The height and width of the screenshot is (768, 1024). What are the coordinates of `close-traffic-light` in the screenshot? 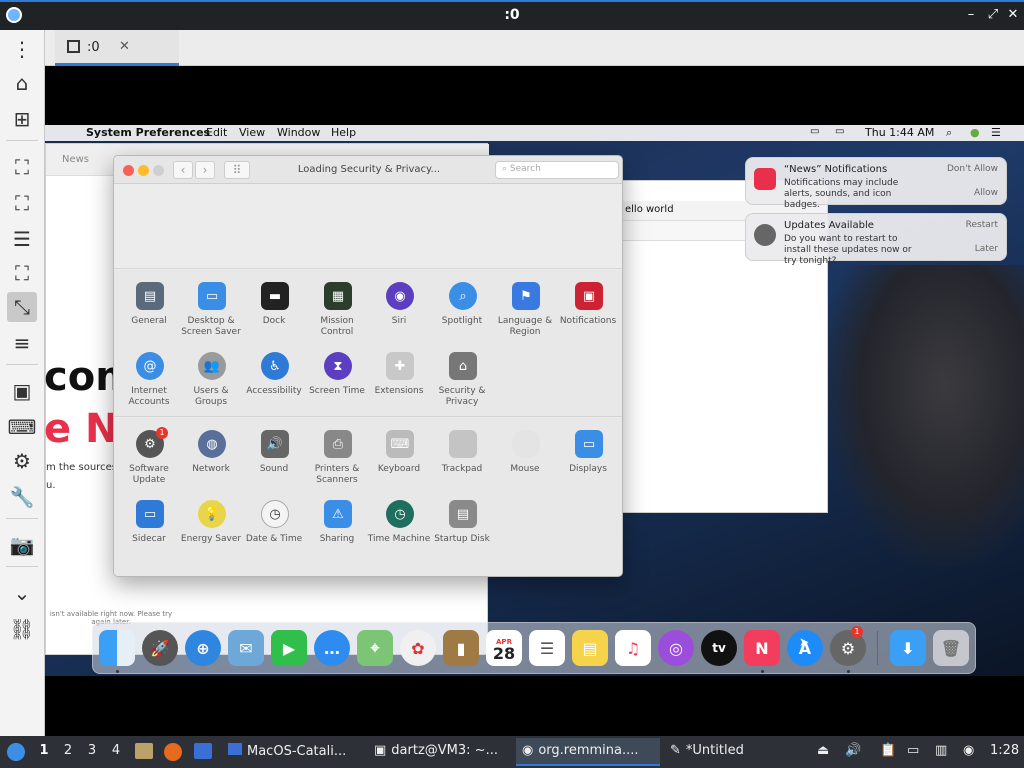 It's located at (128, 170).